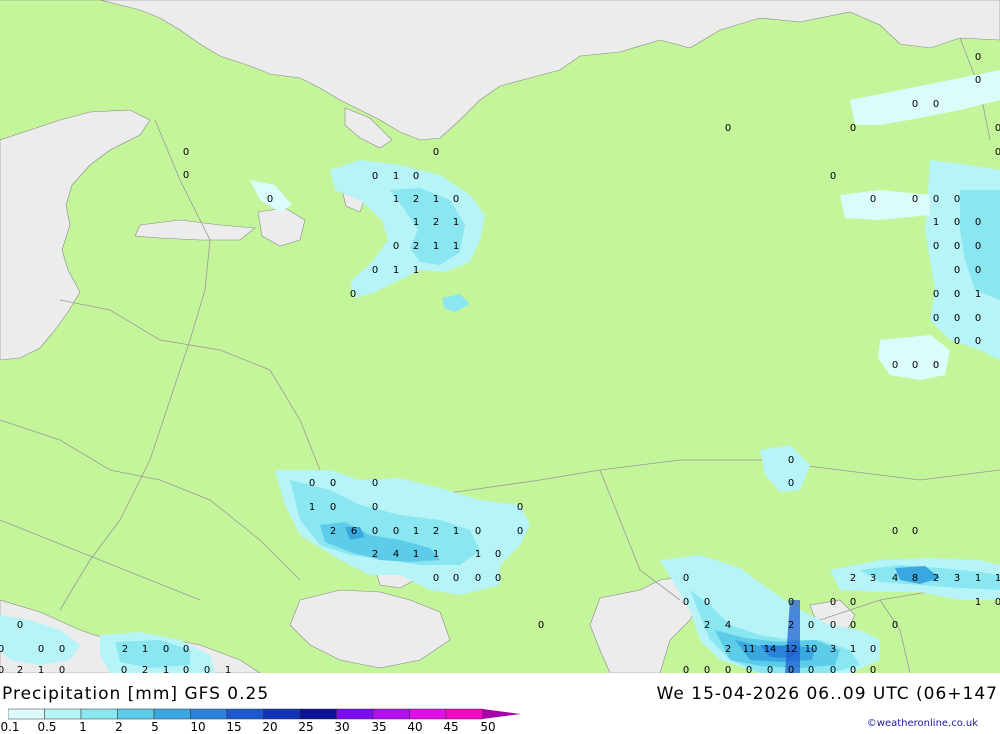  What do you see at coordinates (306, 727) in the screenshot?
I see `legend-label: 25` at bounding box center [306, 727].